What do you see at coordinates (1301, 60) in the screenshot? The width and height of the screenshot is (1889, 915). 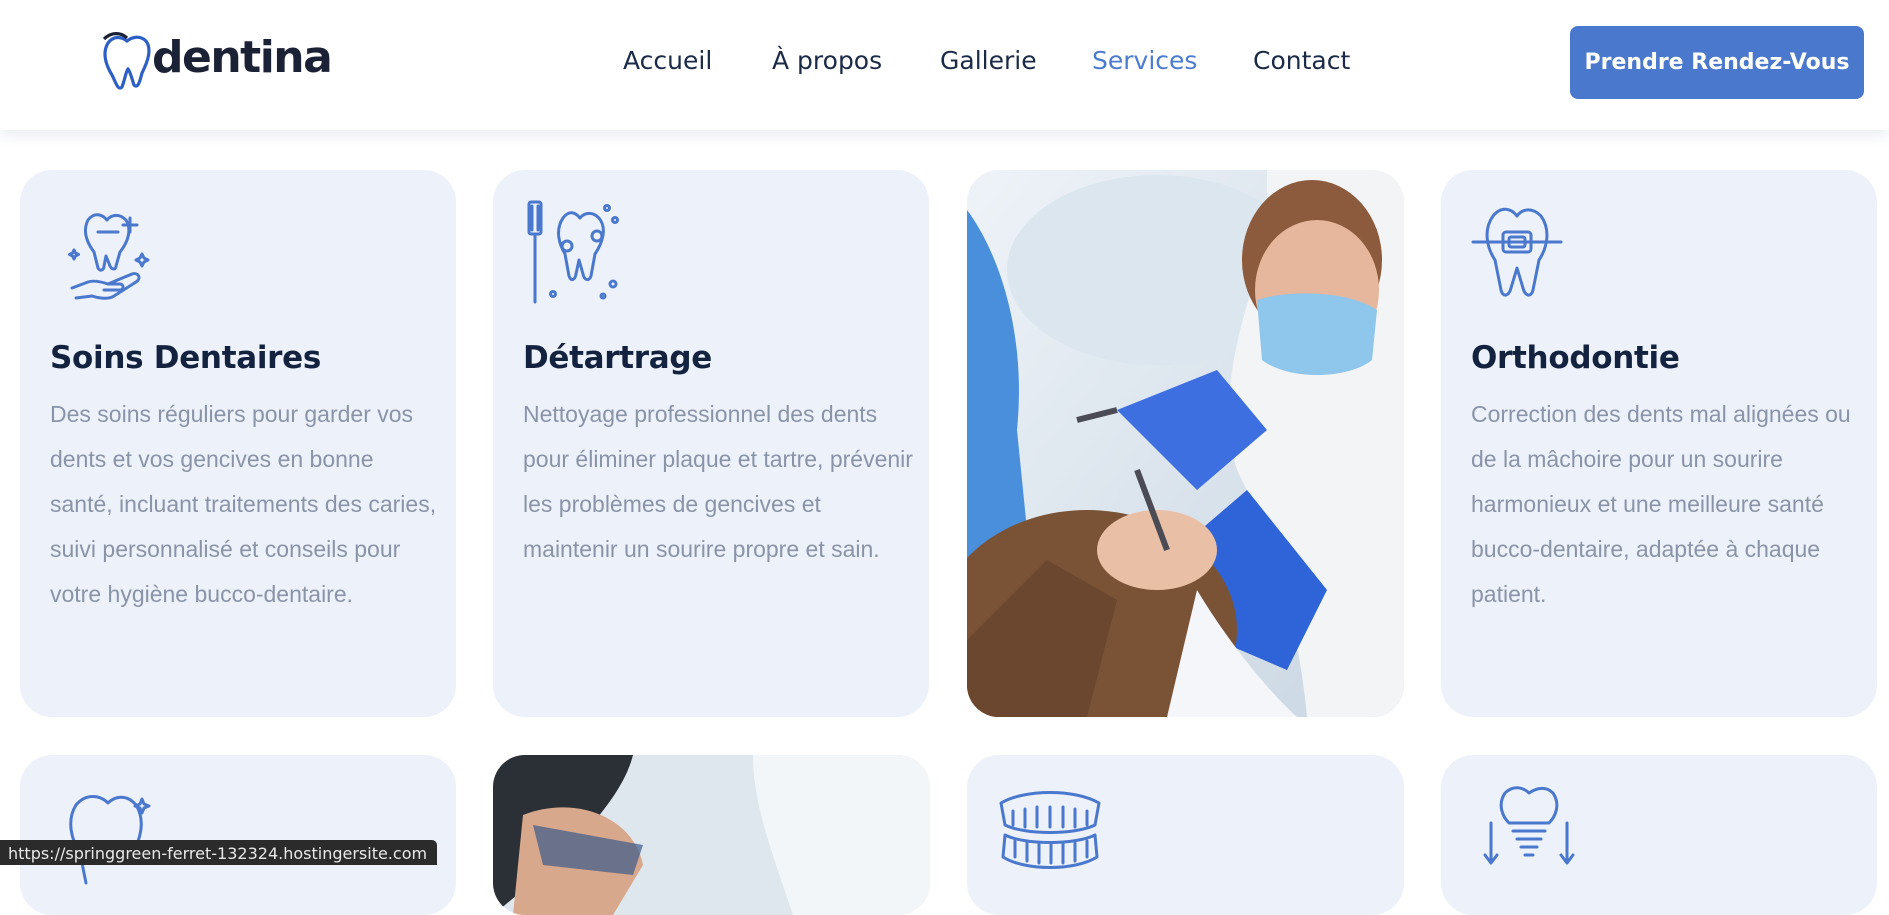 I see `nav-contact: Contact` at bounding box center [1301, 60].